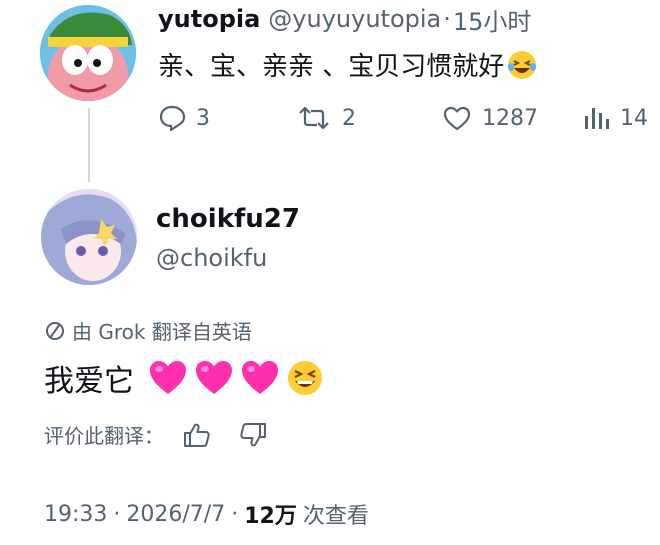 The height and width of the screenshot is (545, 660). What do you see at coordinates (314, 118) in the screenshot?
I see `repost-icon` at bounding box center [314, 118].